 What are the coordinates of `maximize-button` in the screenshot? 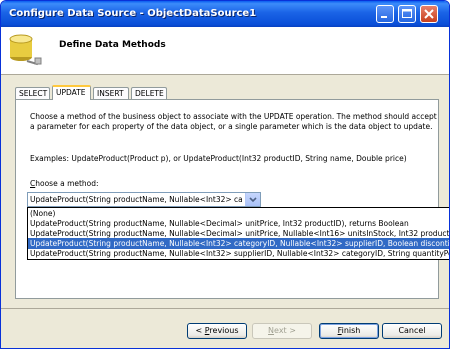 It's located at (407, 14).